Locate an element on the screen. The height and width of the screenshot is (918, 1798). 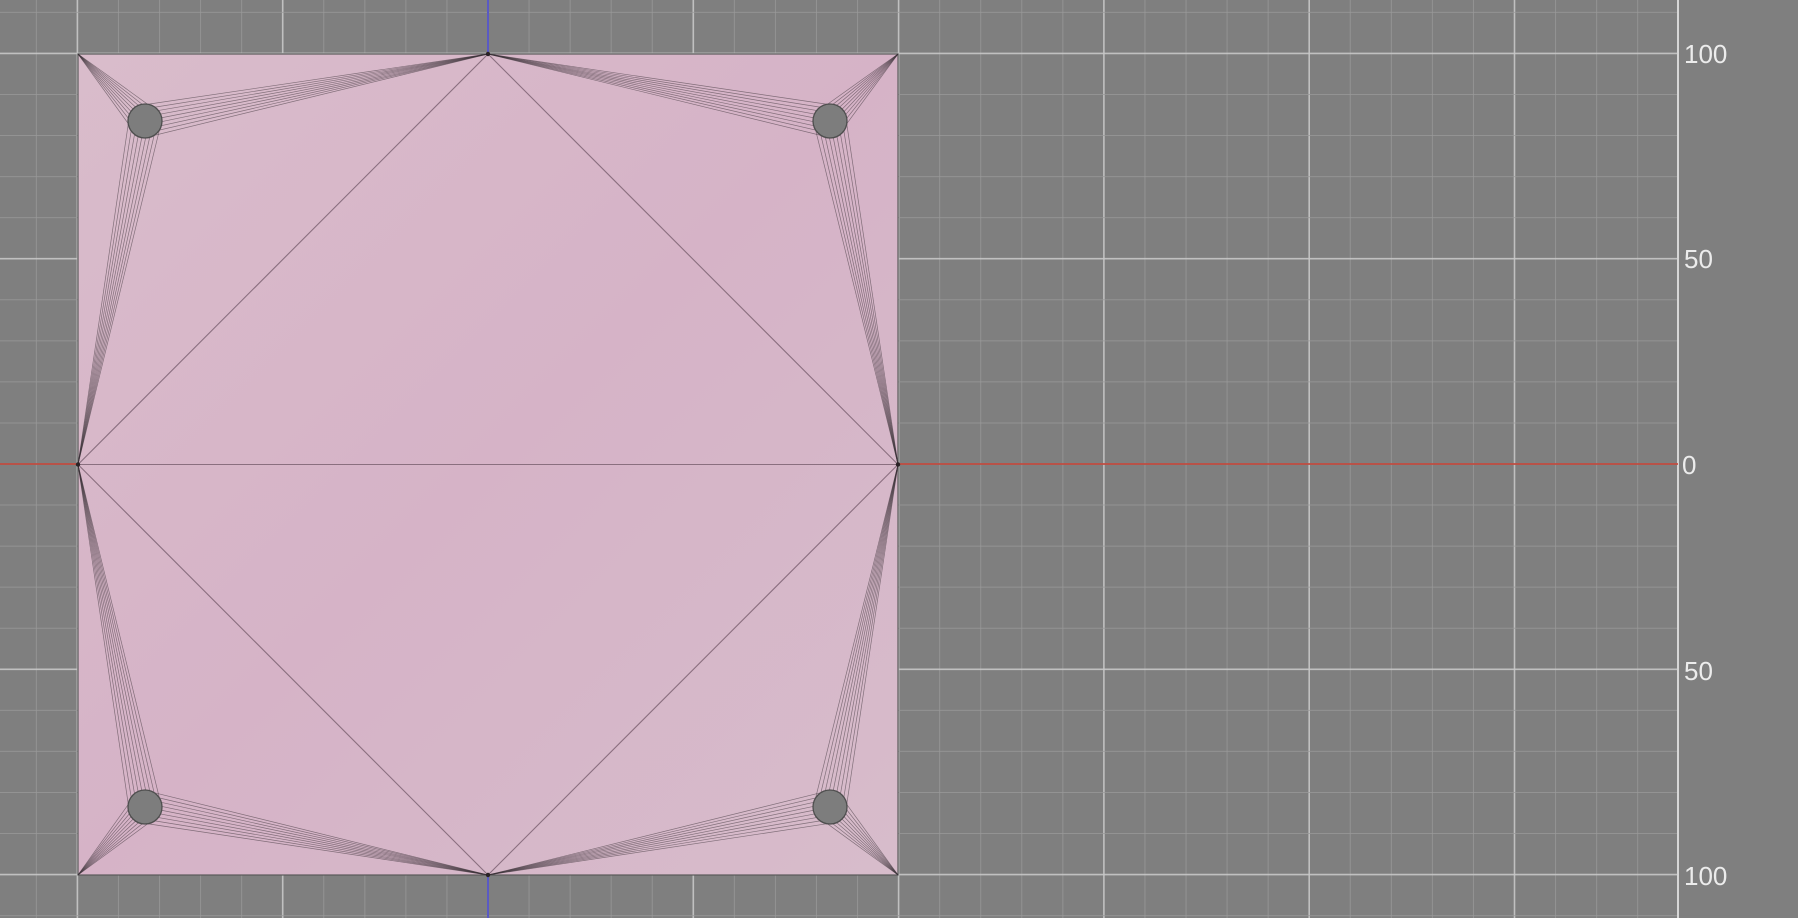
ruler-label-bottom-100: 100 is located at coordinates (1705, 876).